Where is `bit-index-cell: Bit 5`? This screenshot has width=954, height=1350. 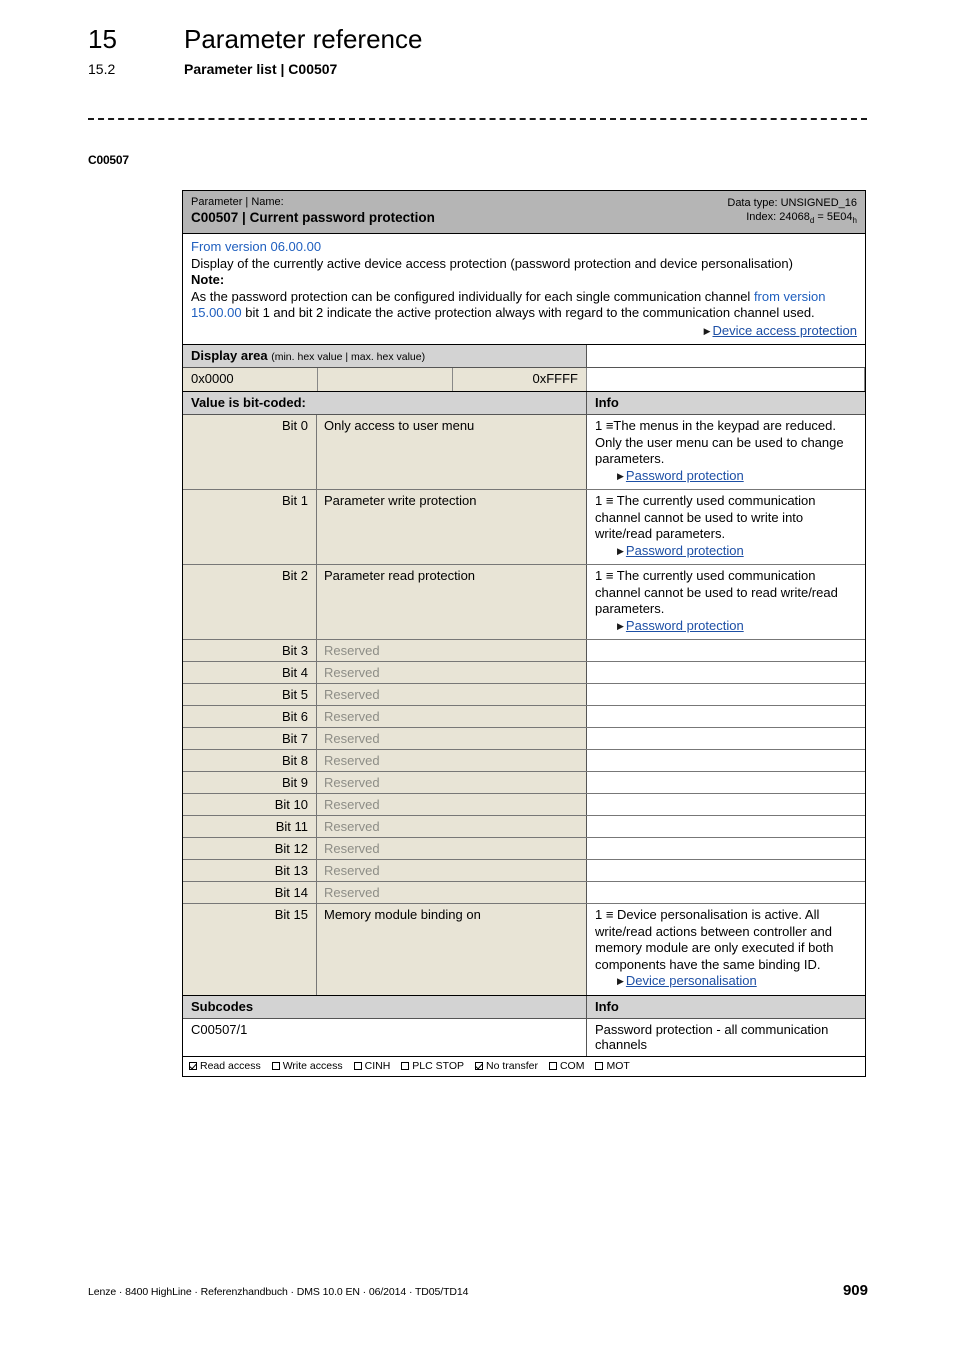 bit-index-cell: Bit 5 is located at coordinates (250, 695).